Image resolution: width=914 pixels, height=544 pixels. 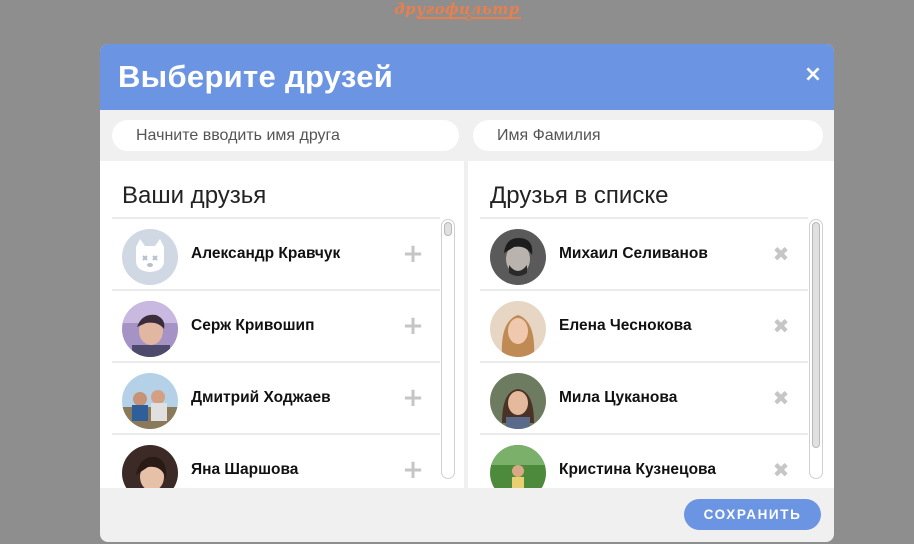 I want to click on your-friends-title: Ваши друзья, so click(x=194, y=195).